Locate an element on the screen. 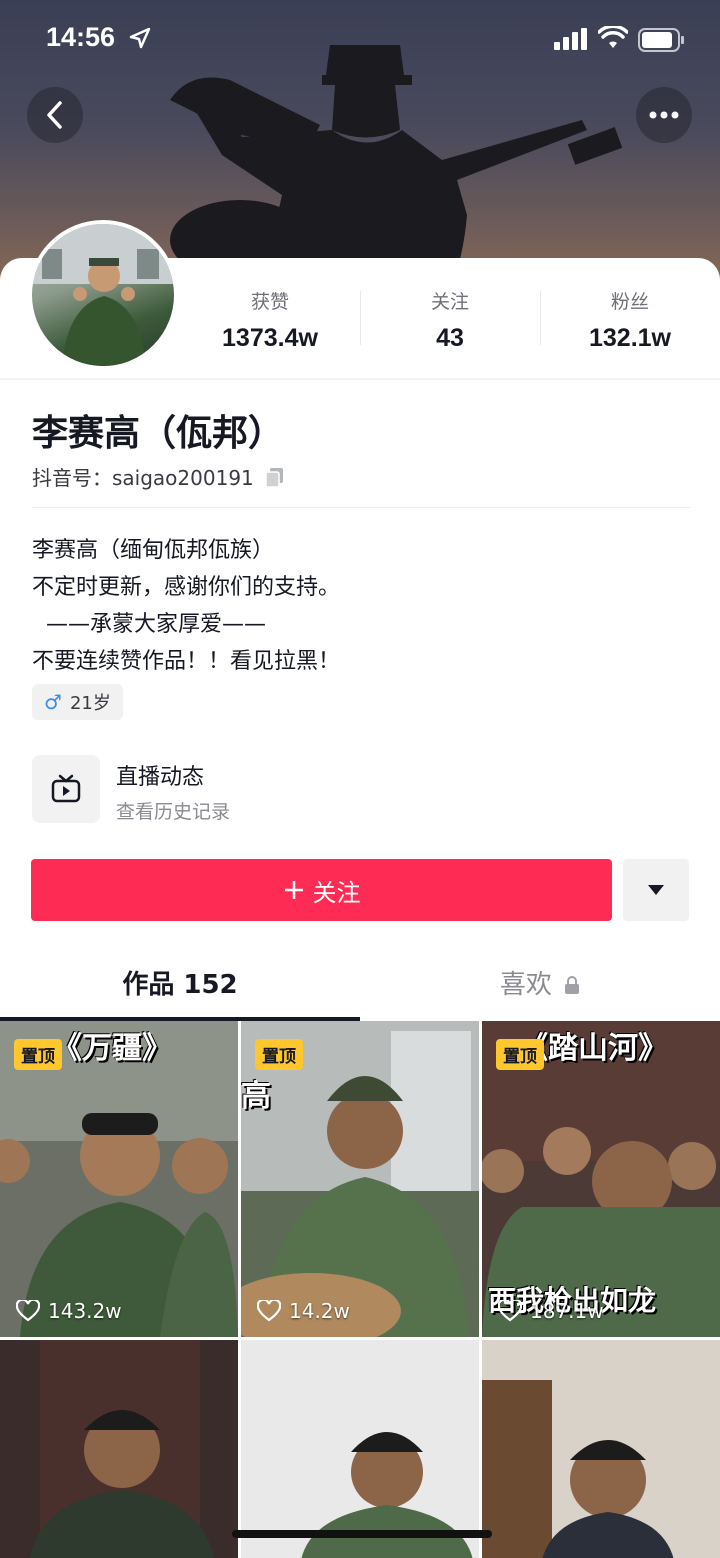 Image resolution: width=720 pixels, height=1558 pixels. lock-icon is located at coordinates (572, 985).